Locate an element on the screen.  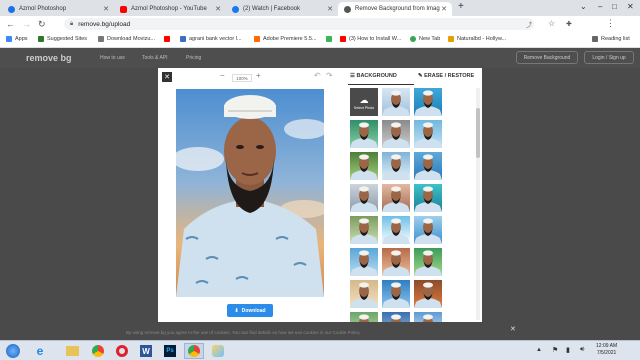
bookmark-green is located at coordinates (330, 39).